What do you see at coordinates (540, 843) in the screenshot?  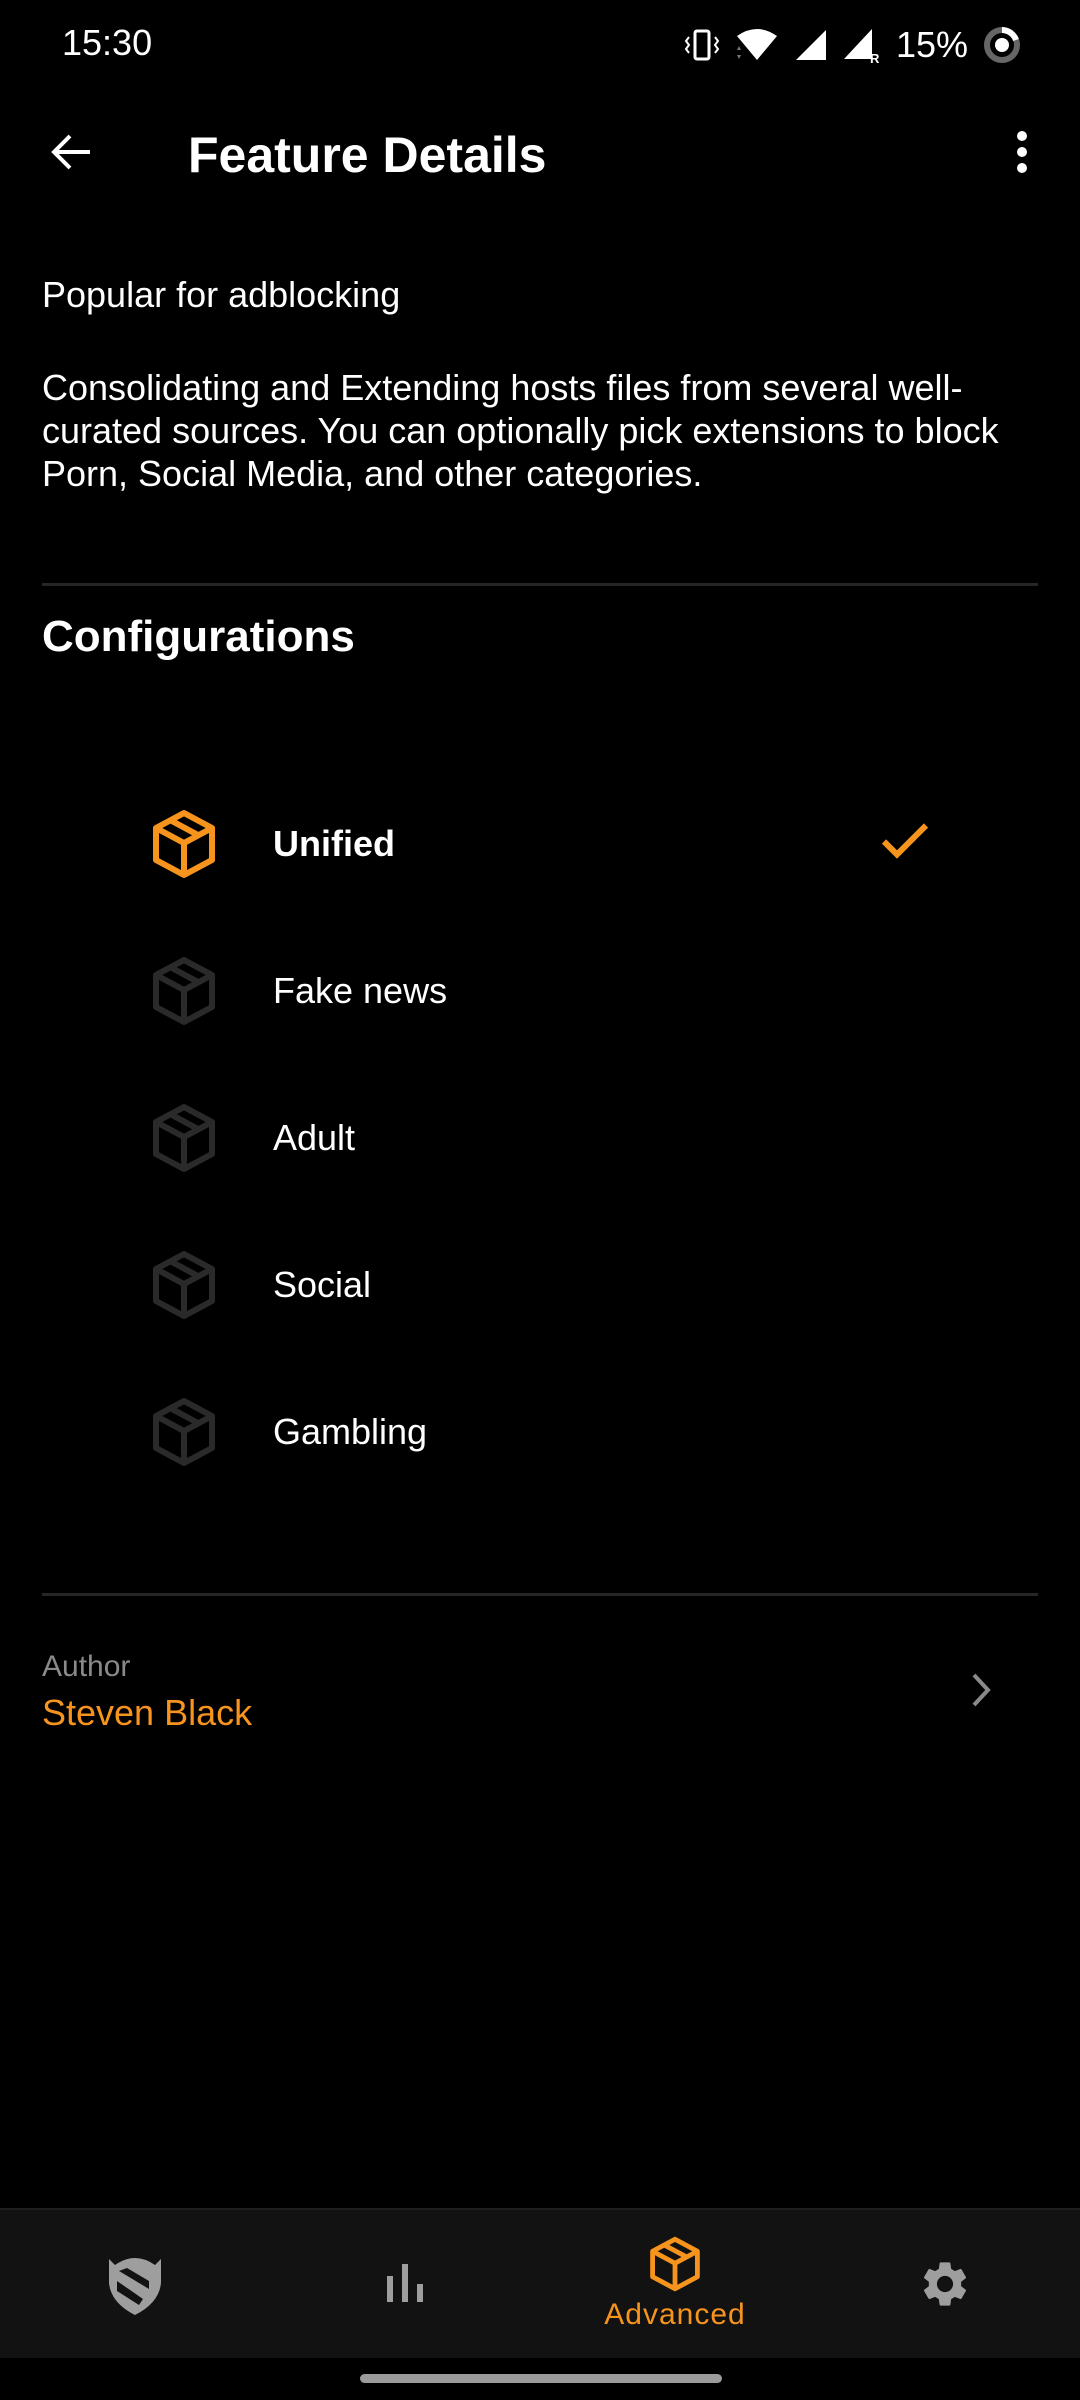 I see `config-item-unified: Unified` at bounding box center [540, 843].